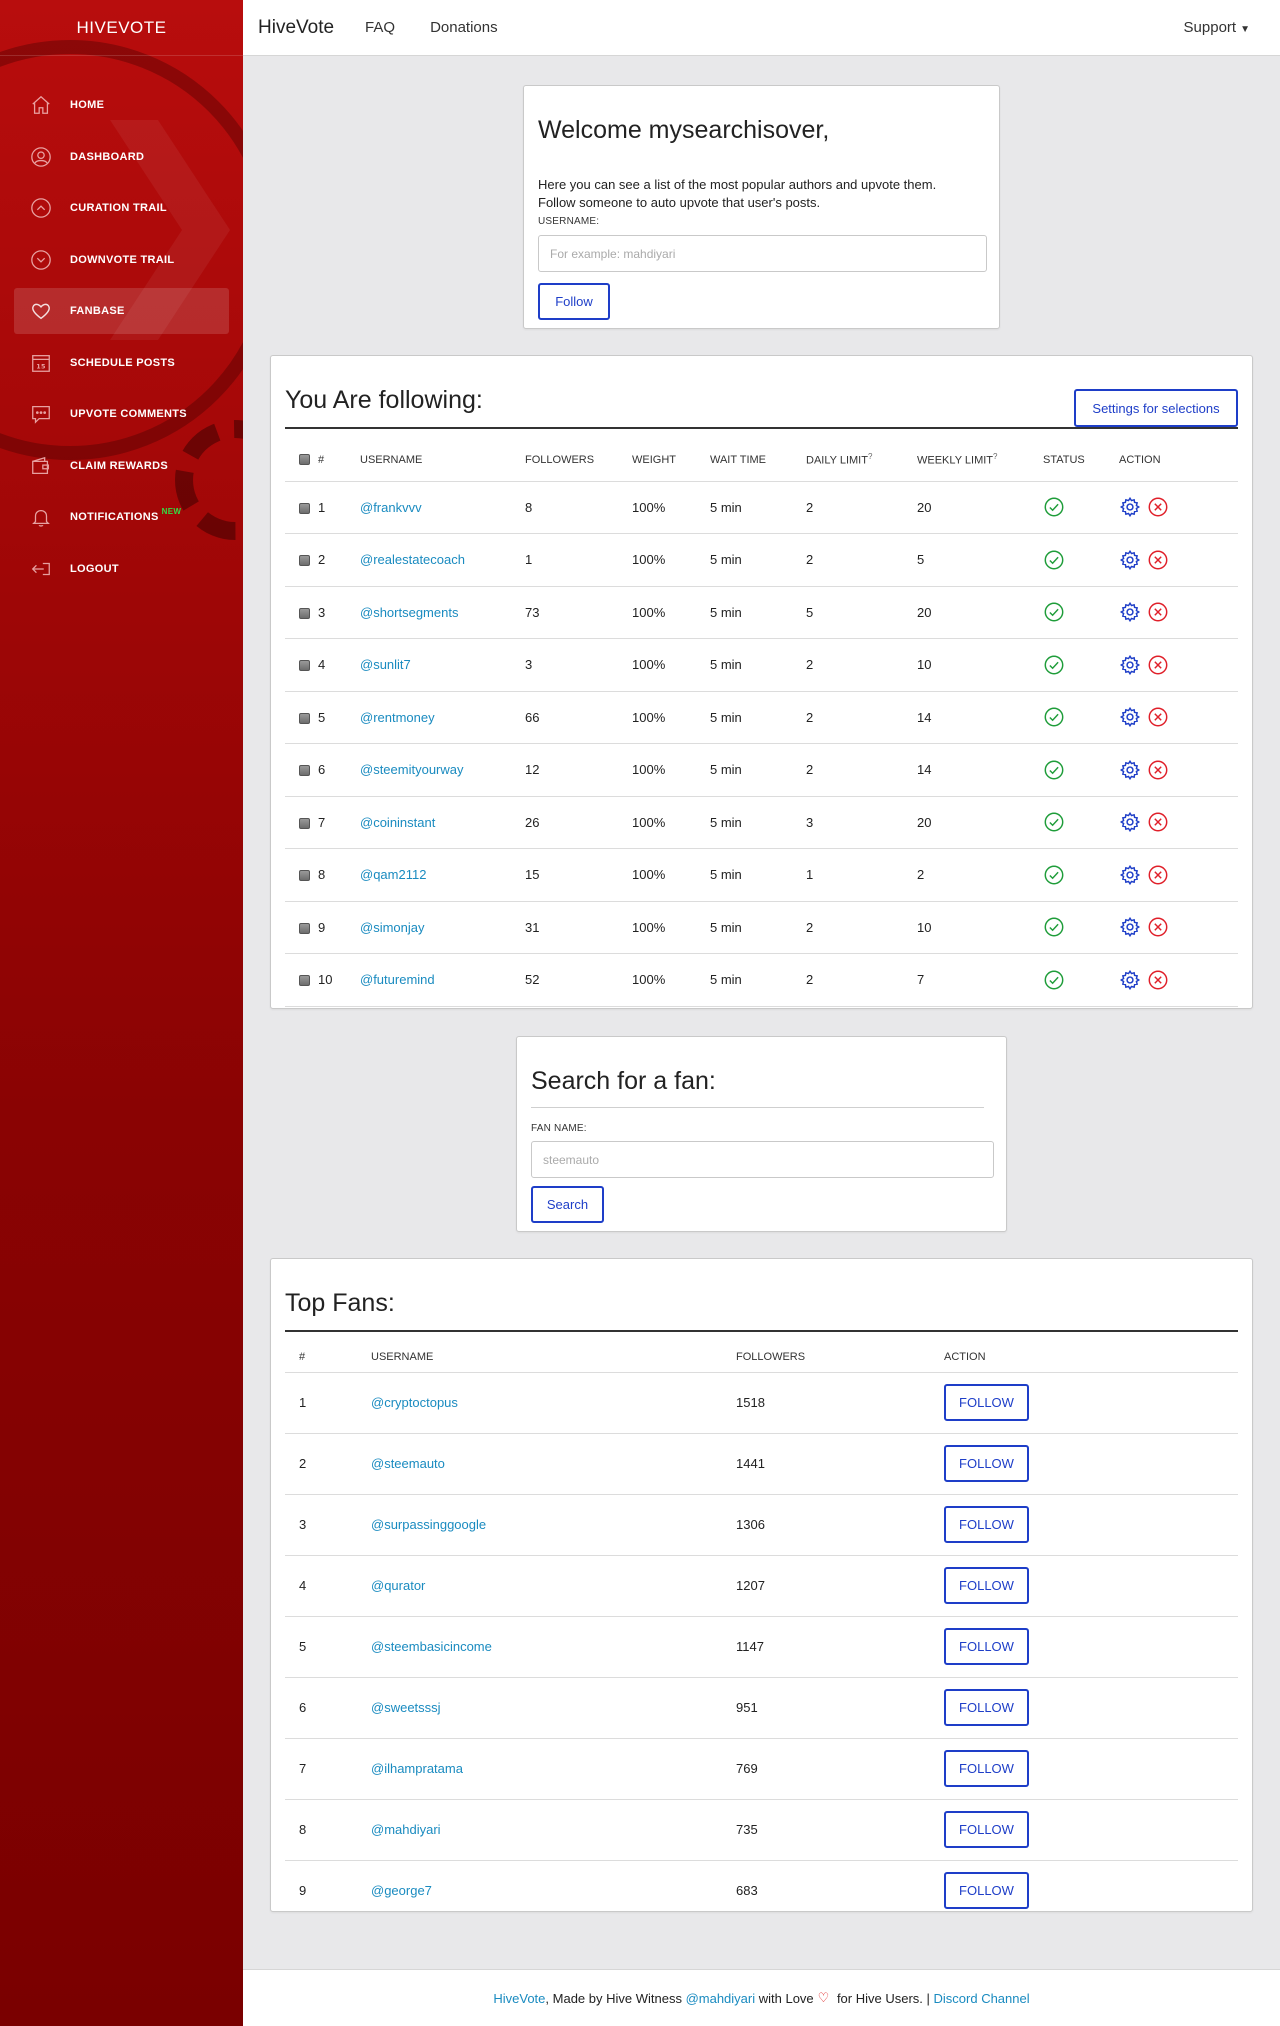  What do you see at coordinates (296, 28) in the screenshot?
I see `app-title: HiveVote` at bounding box center [296, 28].